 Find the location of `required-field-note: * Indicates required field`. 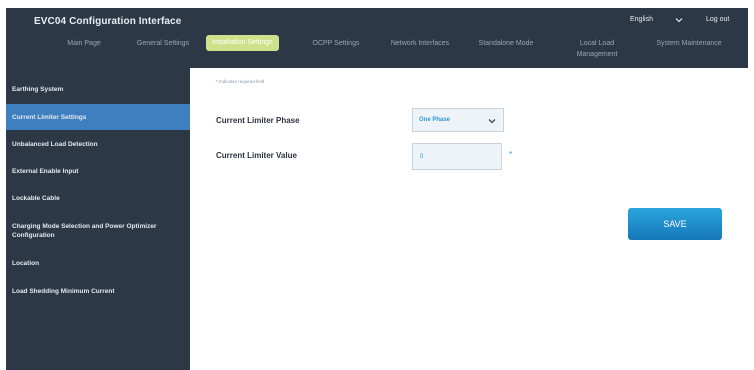

required-field-note: * Indicates required field is located at coordinates (240, 81).